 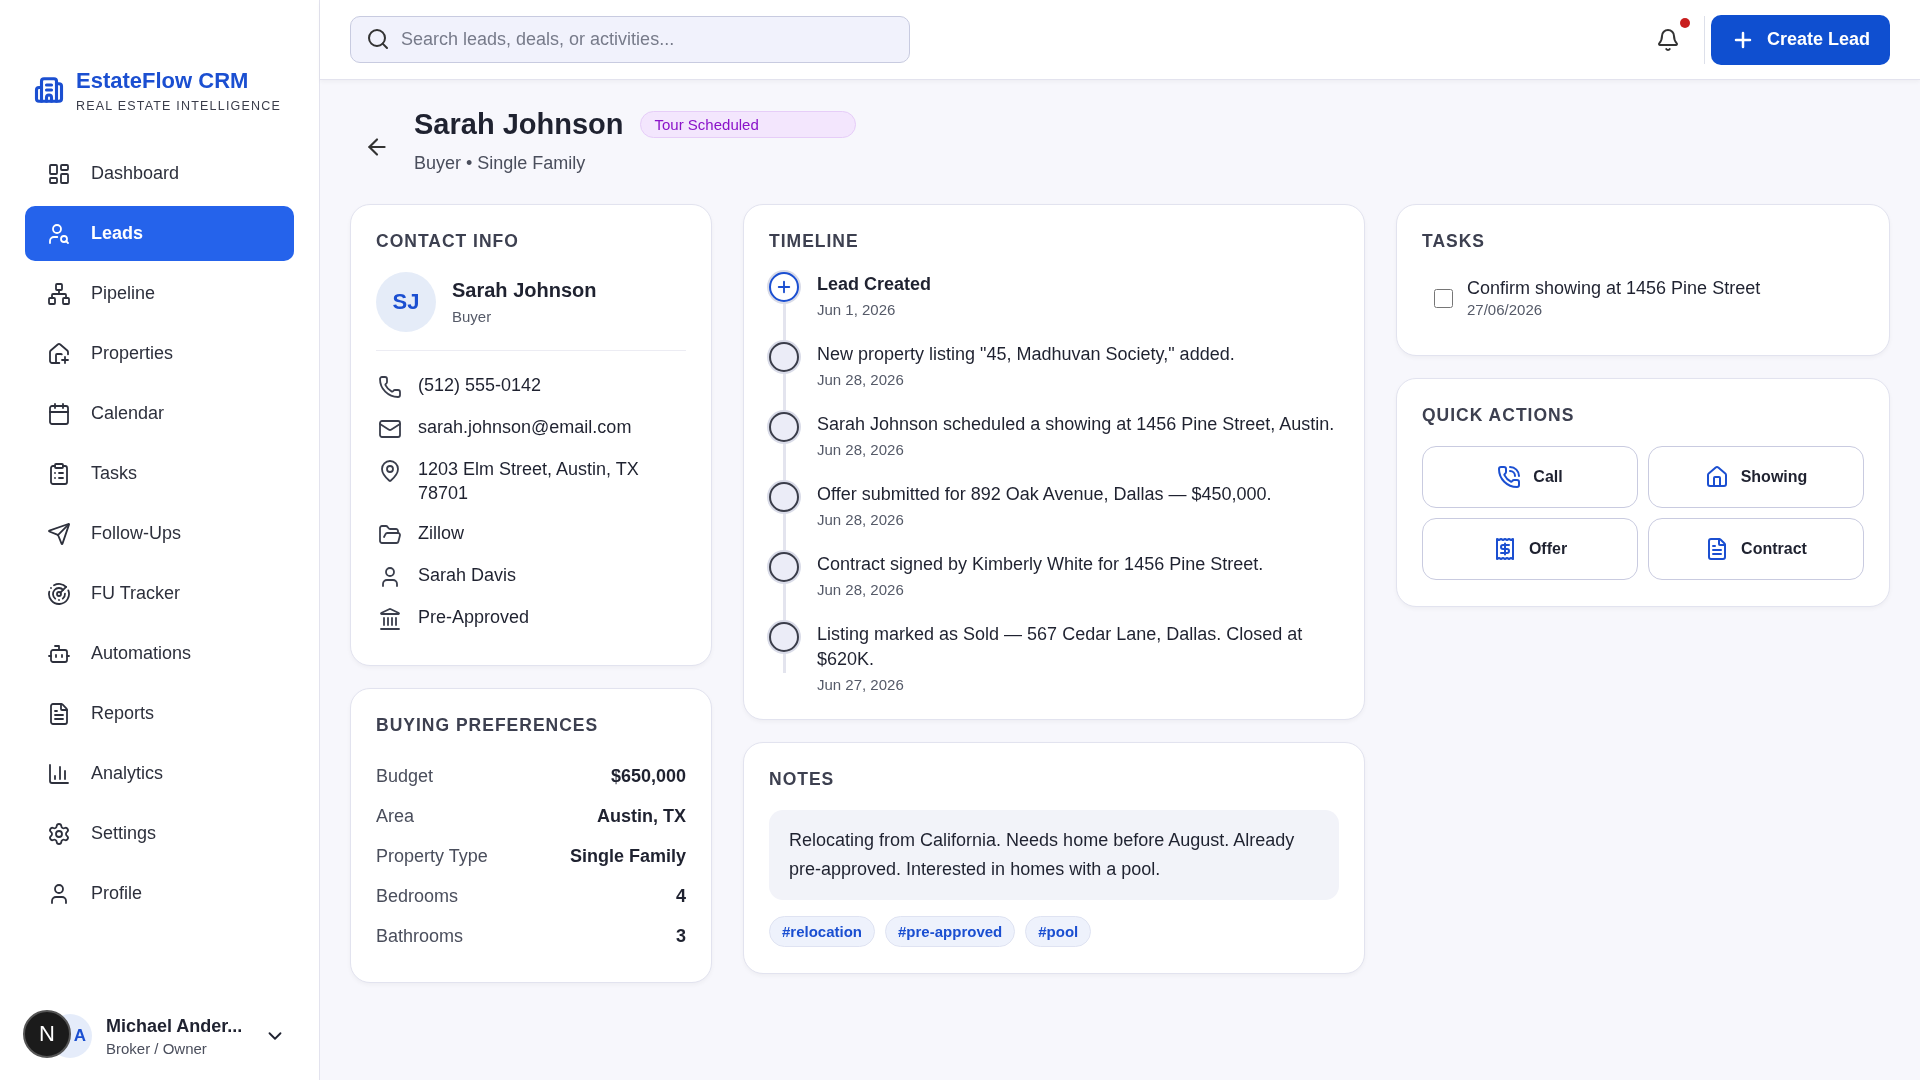 I want to click on lead-name: Sarah Johnson, so click(x=519, y=124).